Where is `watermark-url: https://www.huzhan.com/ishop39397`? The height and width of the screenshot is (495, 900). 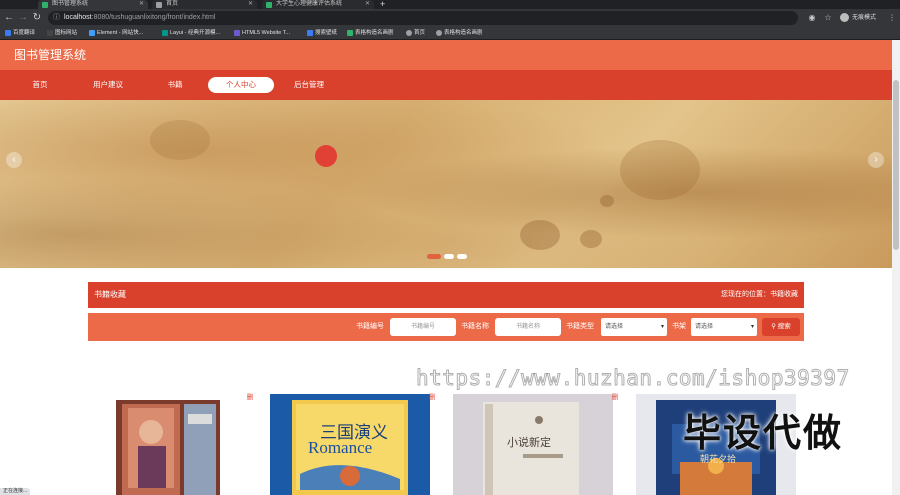
watermark-url: https://www.huzhan.com/ishop39397 is located at coordinates (633, 378).